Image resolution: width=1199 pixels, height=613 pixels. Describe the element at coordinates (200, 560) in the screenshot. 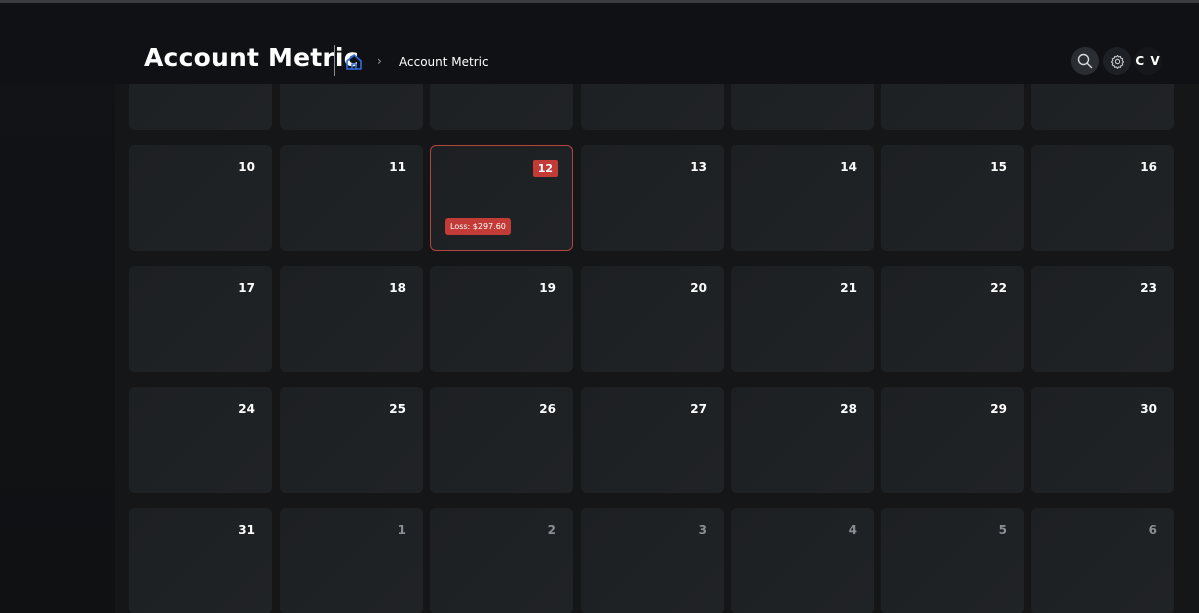

I see `calendar-day-cell: 31` at that location.